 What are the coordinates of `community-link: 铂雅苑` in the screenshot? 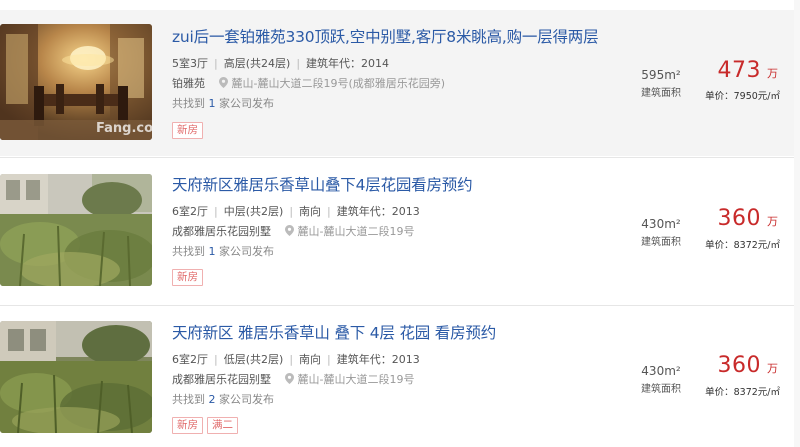 It's located at (188, 83).